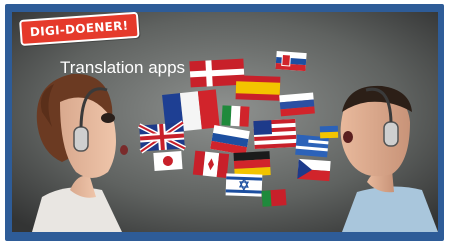  I want to click on flag-japan, so click(168, 161).